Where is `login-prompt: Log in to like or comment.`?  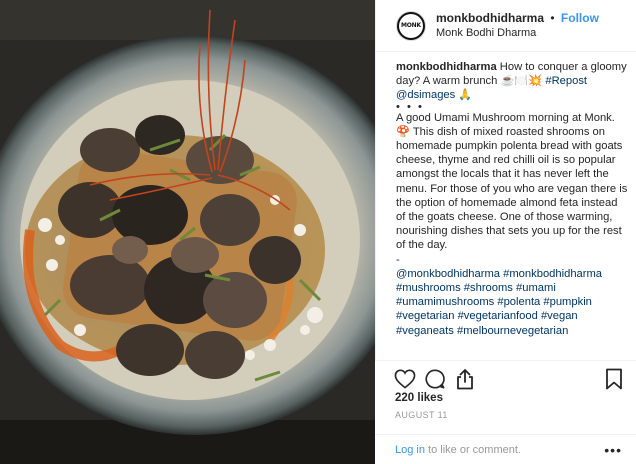 login-prompt: Log in to like or comment. is located at coordinates (458, 450).